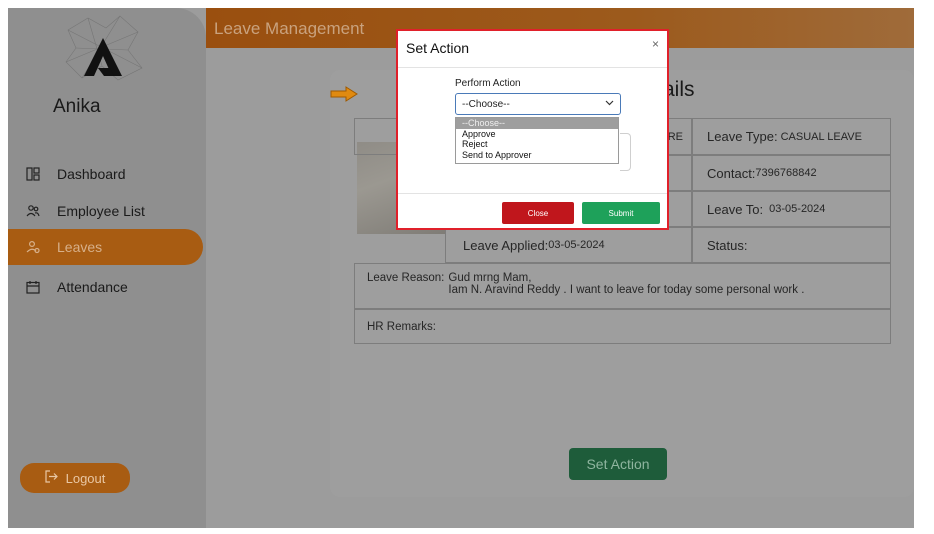 The width and height of the screenshot is (934, 534). I want to click on dashboard-icon, so click(33, 174).